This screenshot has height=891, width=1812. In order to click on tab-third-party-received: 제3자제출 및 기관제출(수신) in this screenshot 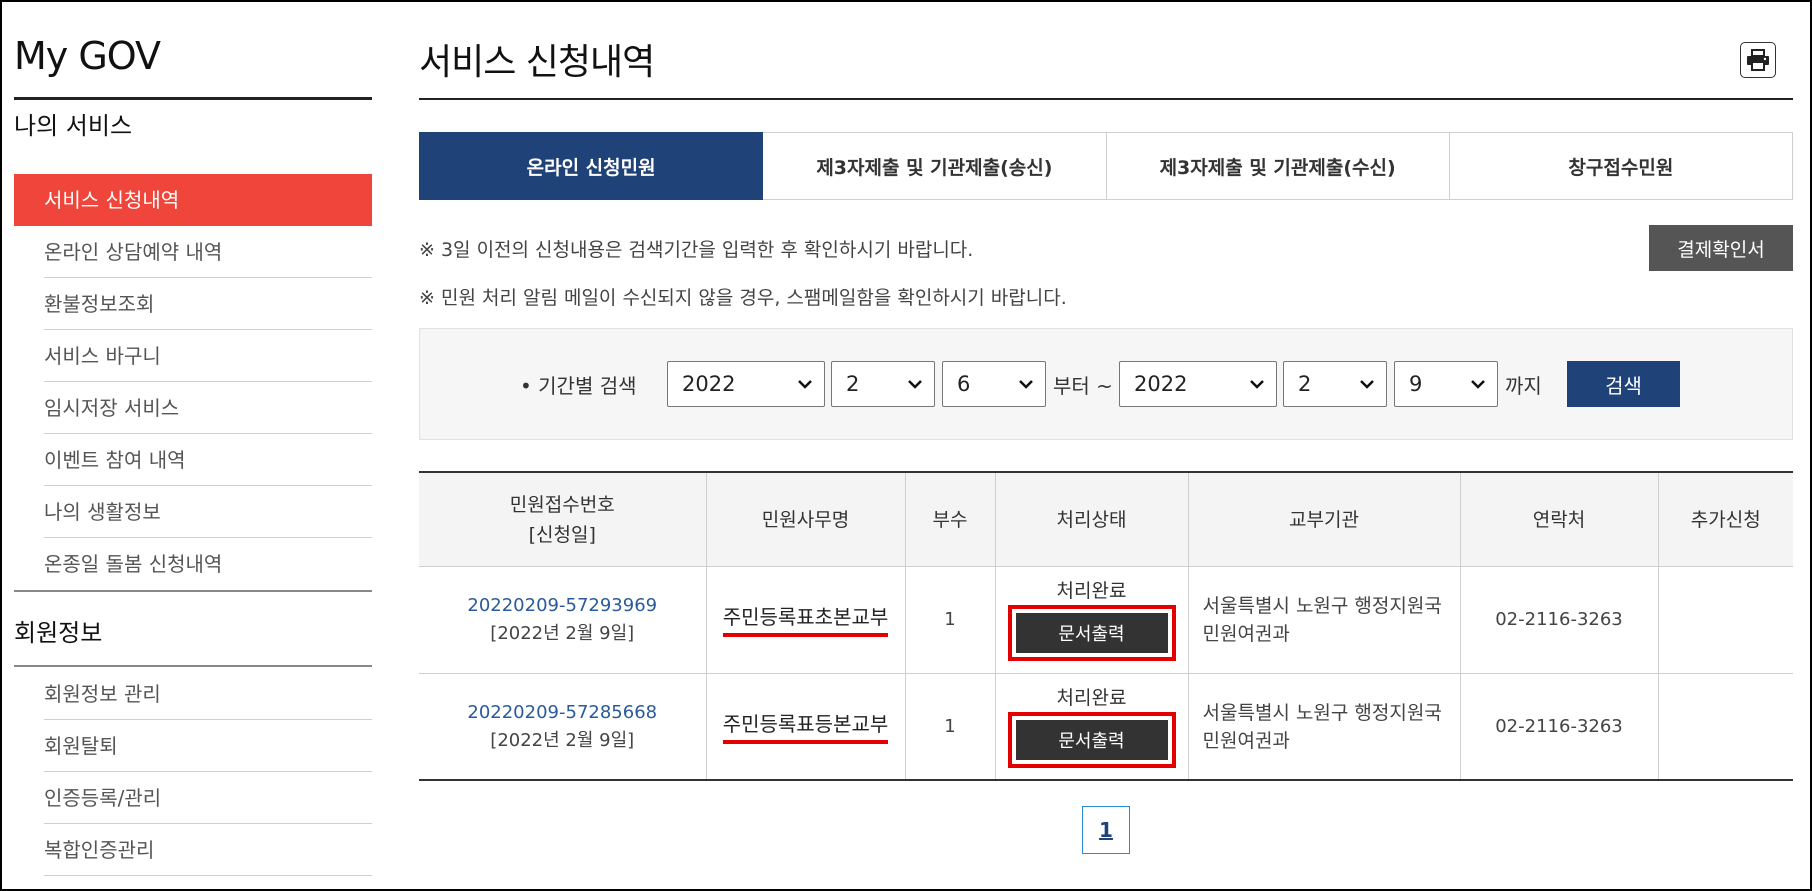, I will do `click(1278, 166)`.